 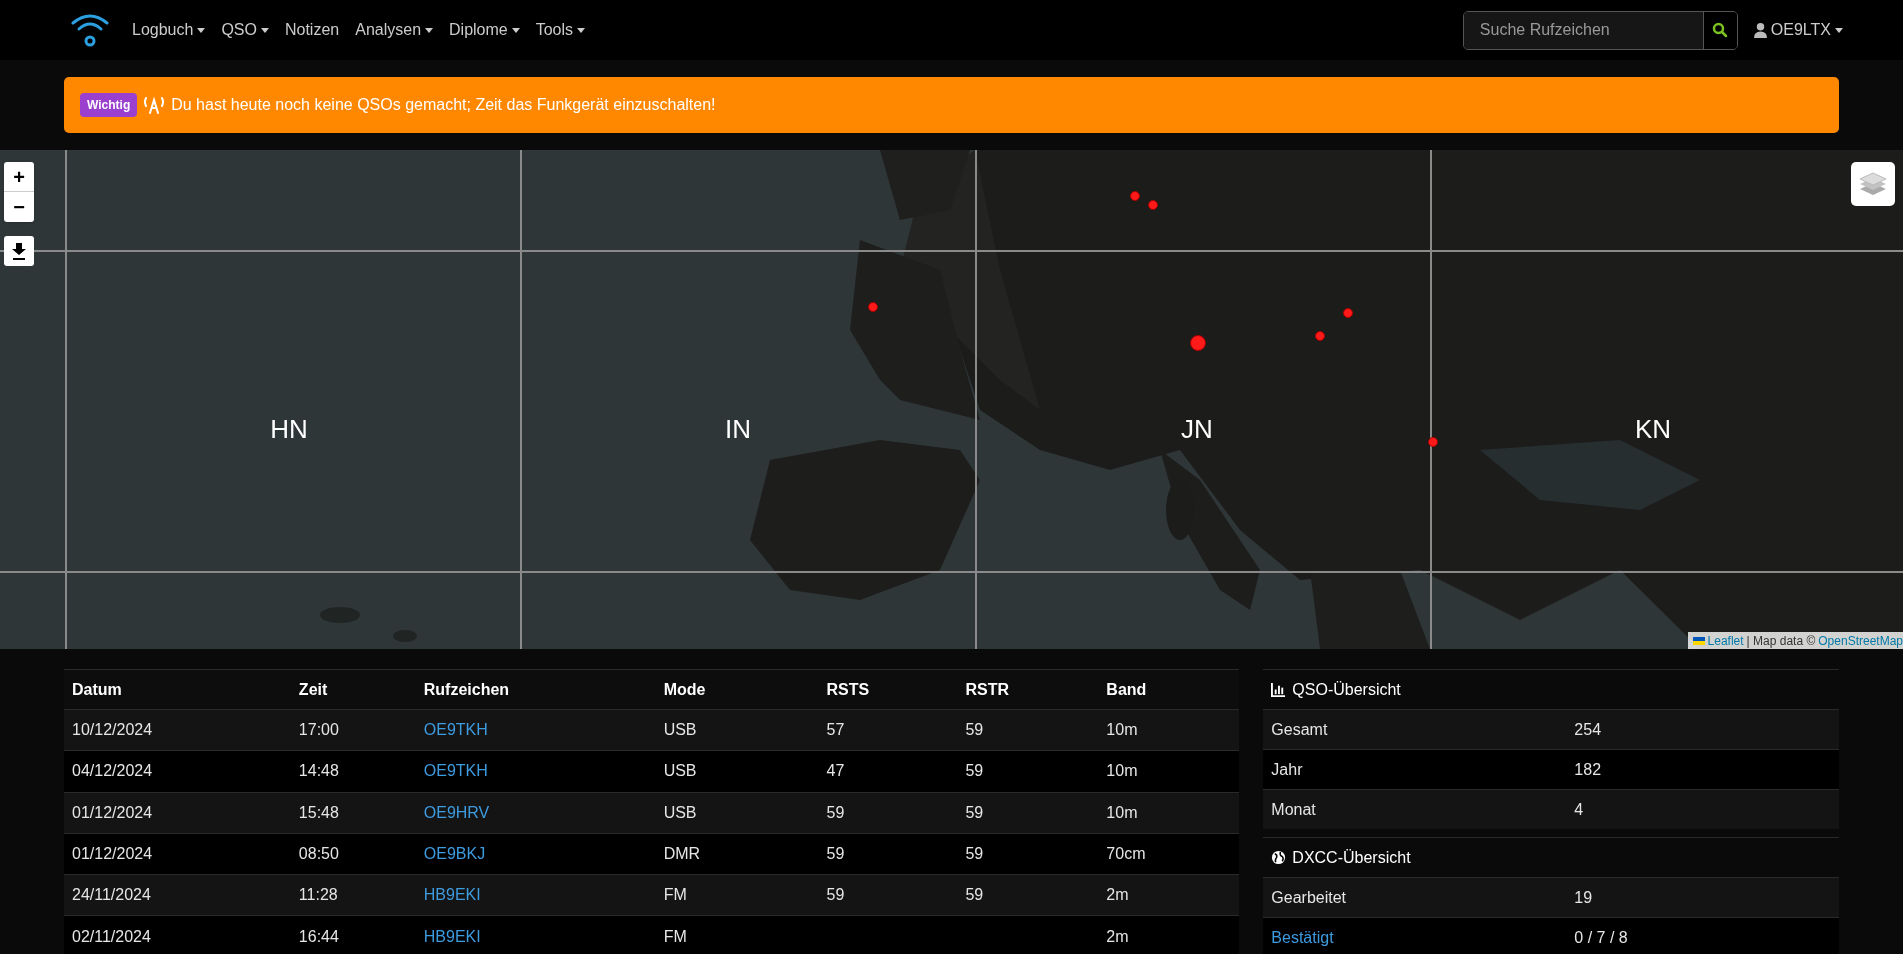 I want to click on summary-label: Gearbeitet, so click(x=1309, y=897).